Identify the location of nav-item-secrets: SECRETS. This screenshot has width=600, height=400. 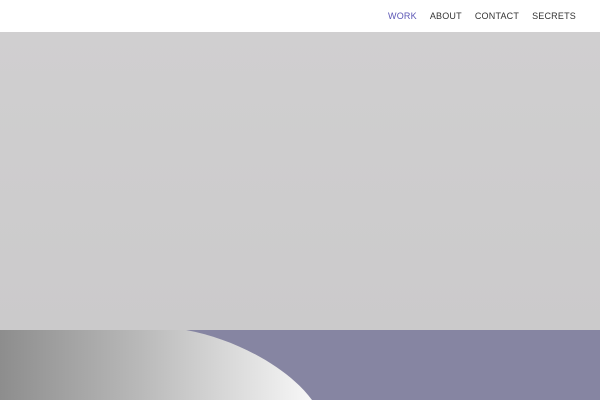
(554, 16).